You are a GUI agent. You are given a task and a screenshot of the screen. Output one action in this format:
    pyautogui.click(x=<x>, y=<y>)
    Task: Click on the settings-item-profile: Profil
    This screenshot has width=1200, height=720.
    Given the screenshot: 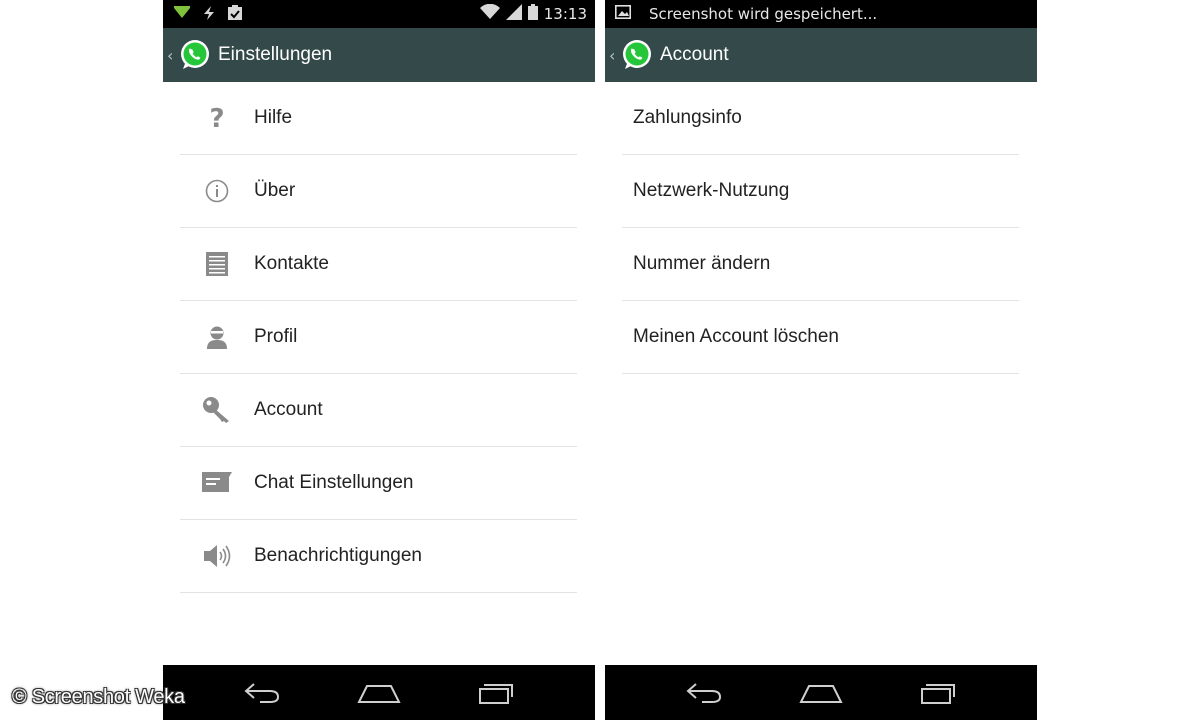 What is the action you would take?
    pyautogui.click(x=378, y=337)
    